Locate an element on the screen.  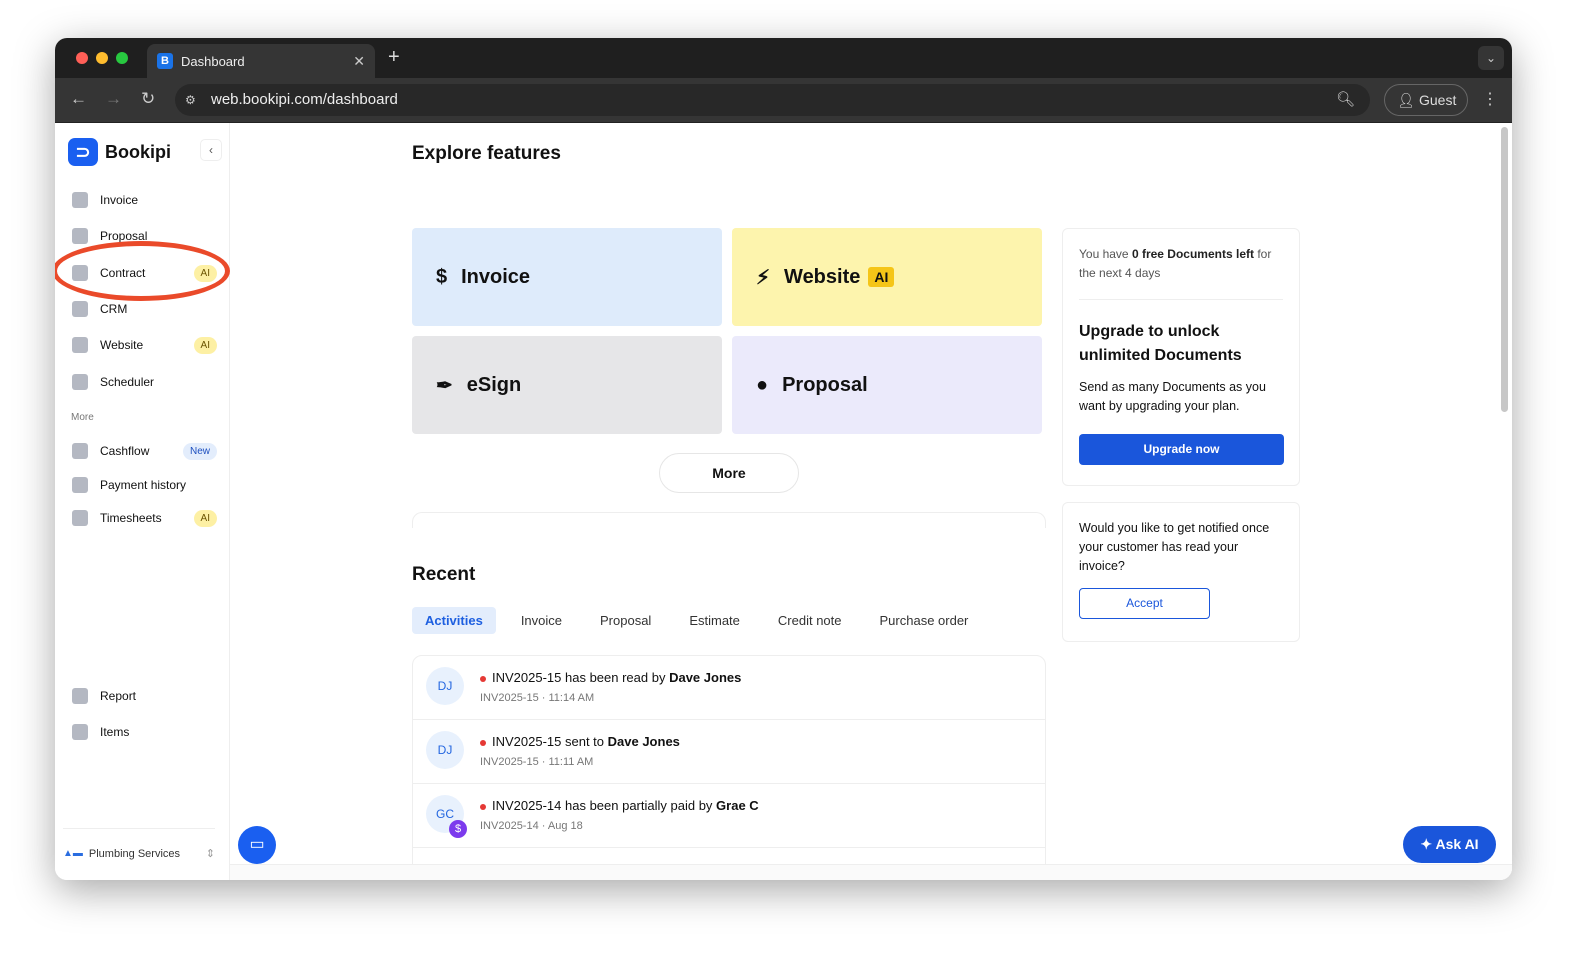
activity-text: INV2025-14 has been partially paid by is located at coordinates (604, 805).